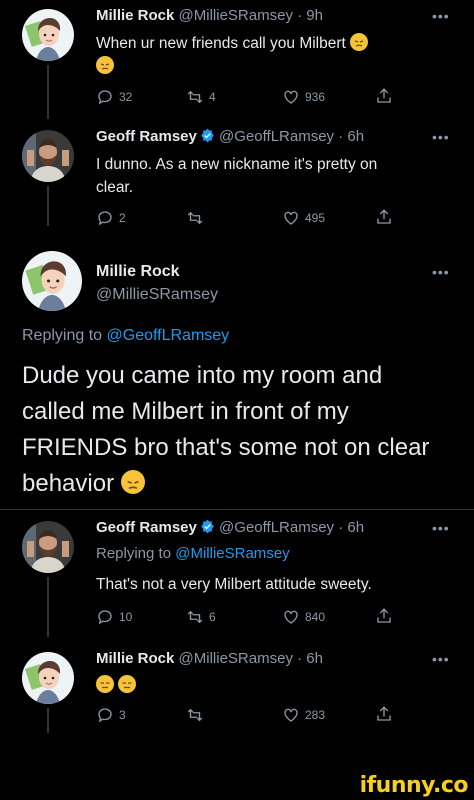 This screenshot has width=474, height=800. I want to click on like-button: 936, so click(303, 97).